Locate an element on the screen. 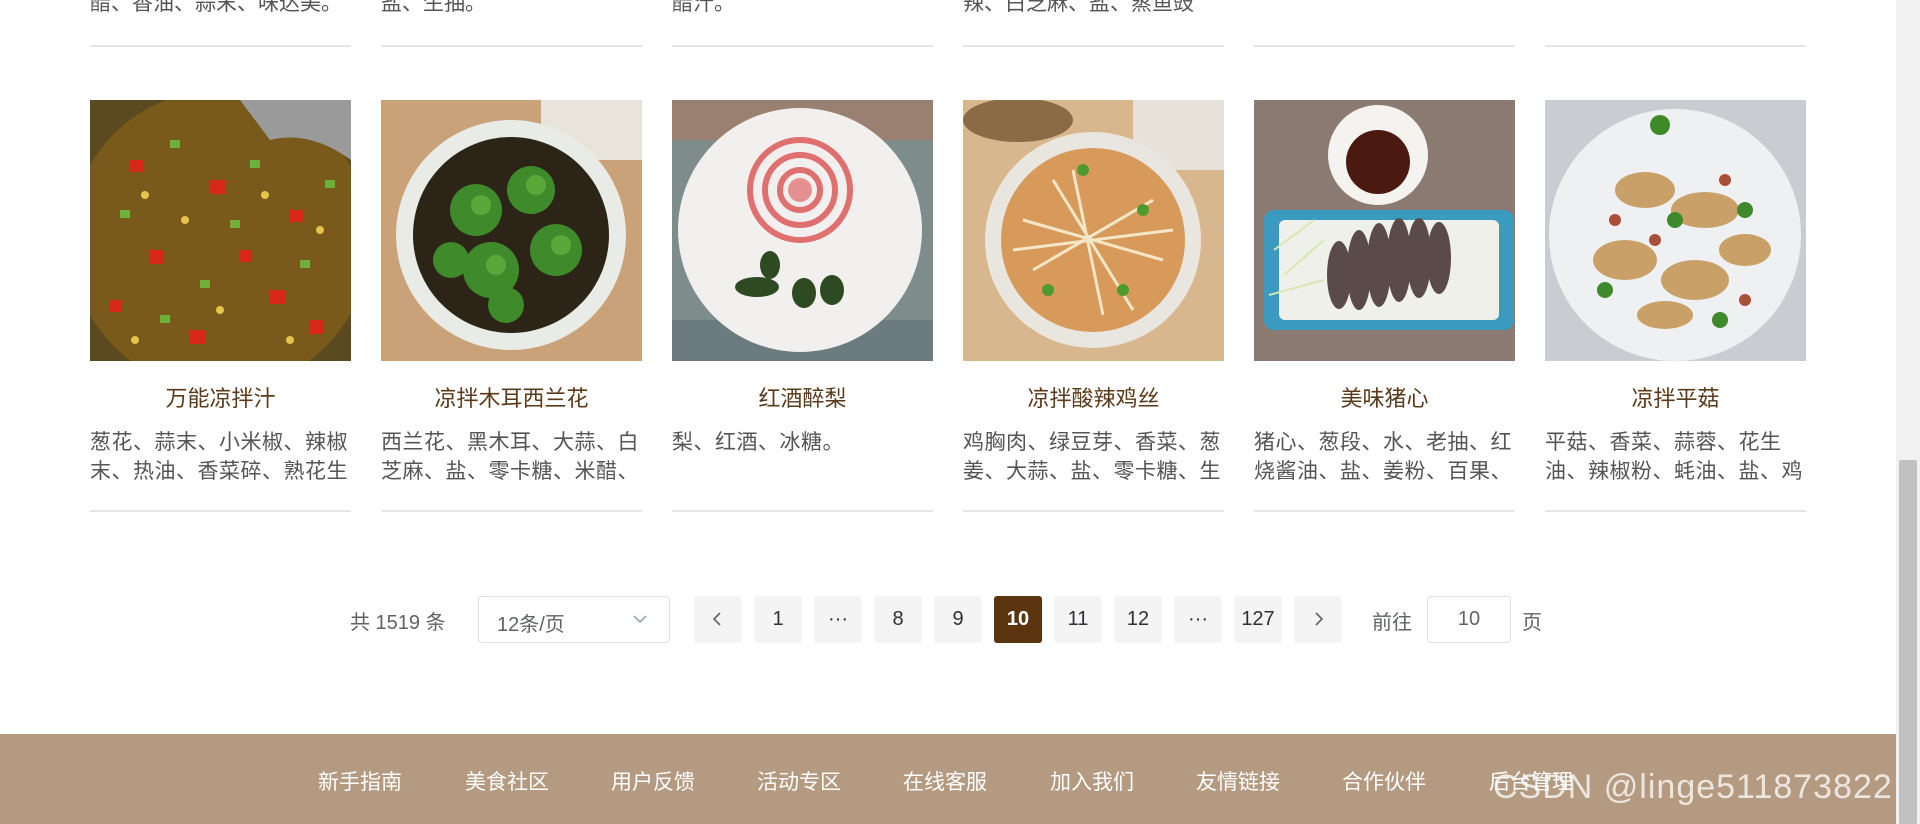  footer-link-feedback: 用户反馈 is located at coordinates (653, 781).